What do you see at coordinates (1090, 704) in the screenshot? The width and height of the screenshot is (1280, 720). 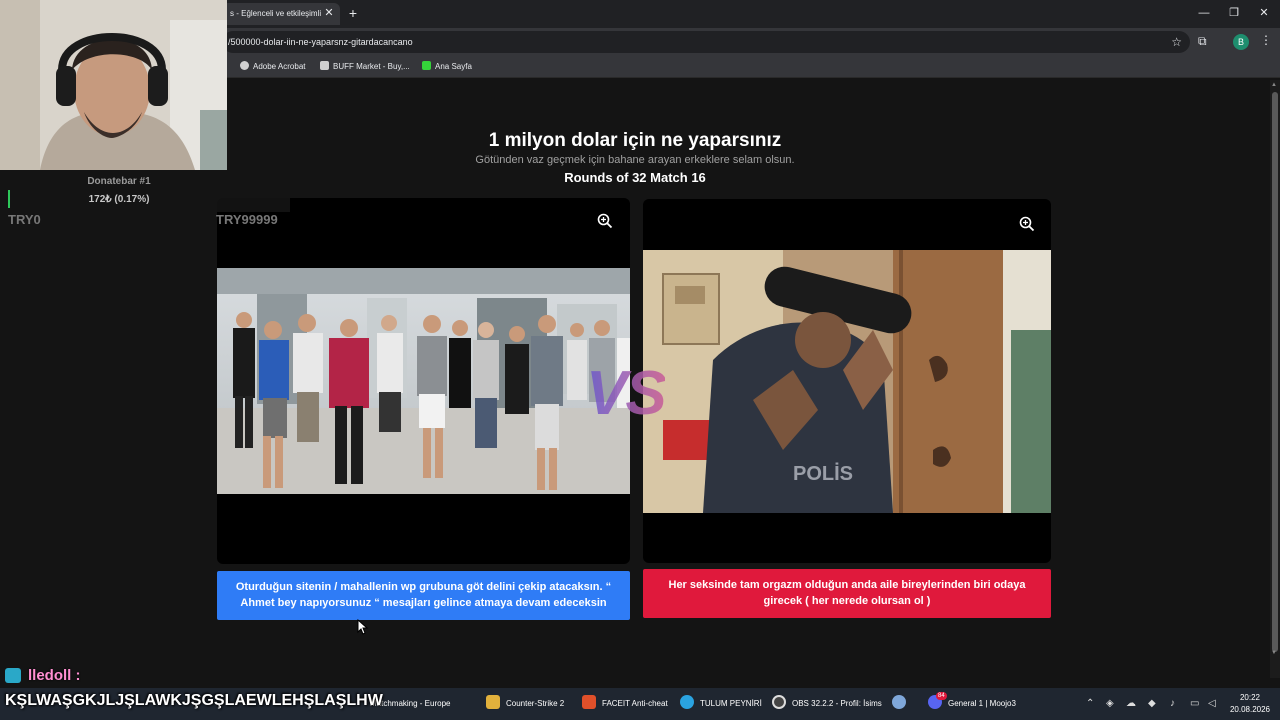 I see `tray-chevron-icon: ⌃` at bounding box center [1090, 704].